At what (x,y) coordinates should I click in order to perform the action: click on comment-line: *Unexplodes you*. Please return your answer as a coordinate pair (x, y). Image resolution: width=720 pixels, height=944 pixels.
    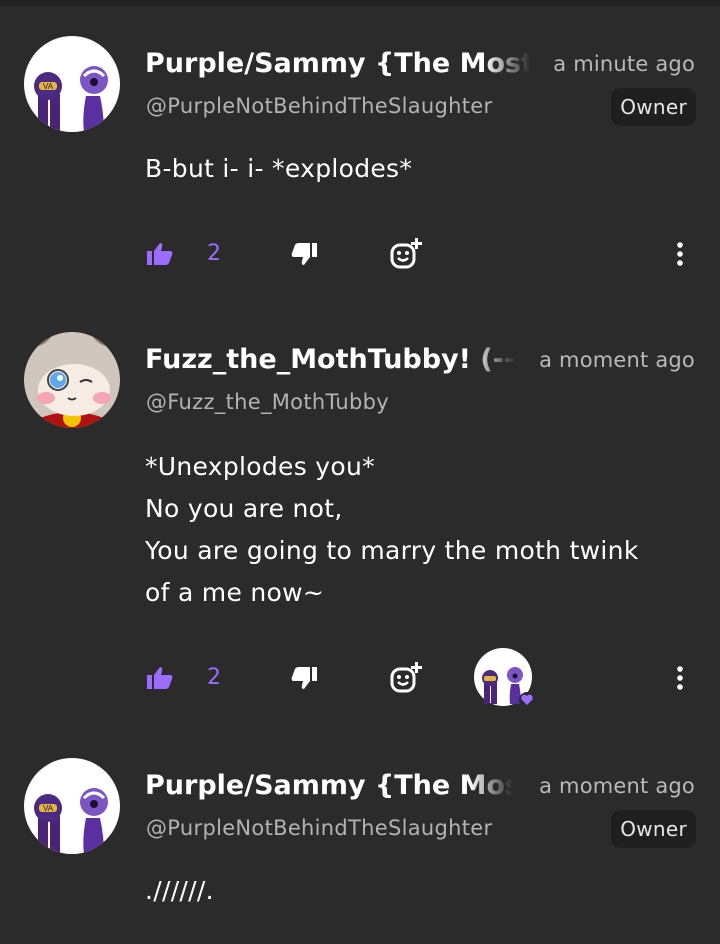
    Looking at the image, I should click on (260, 466).